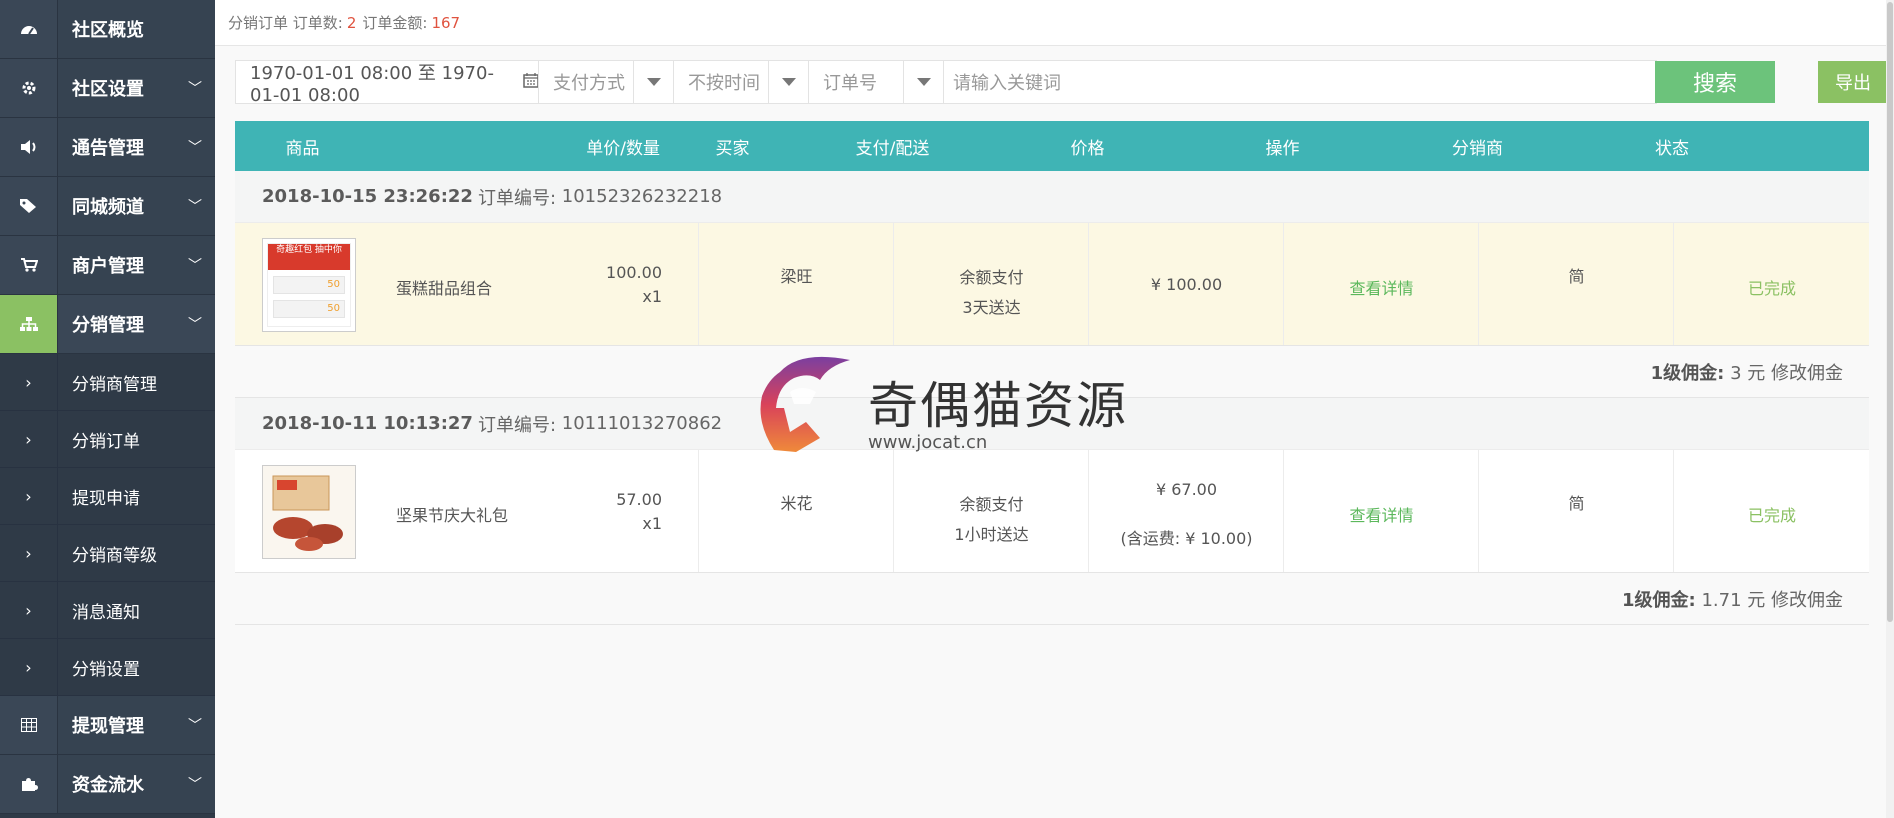 This screenshot has width=1894, height=818. Describe the element at coordinates (29, 29) in the screenshot. I see `dashboard-icon` at that location.